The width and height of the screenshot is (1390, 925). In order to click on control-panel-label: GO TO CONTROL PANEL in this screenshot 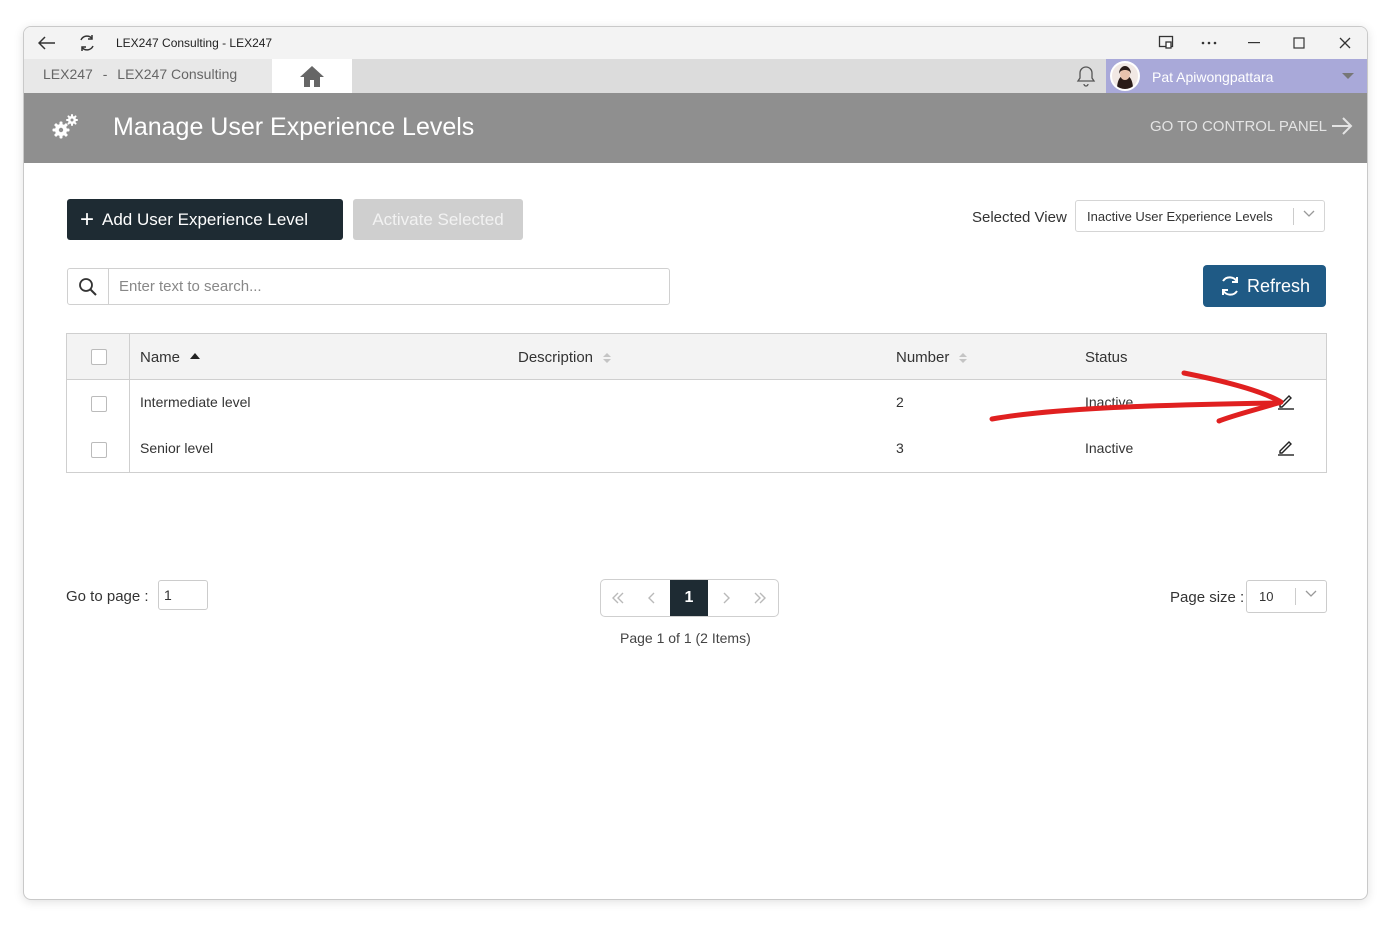, I will do `click(1238, 126)`.